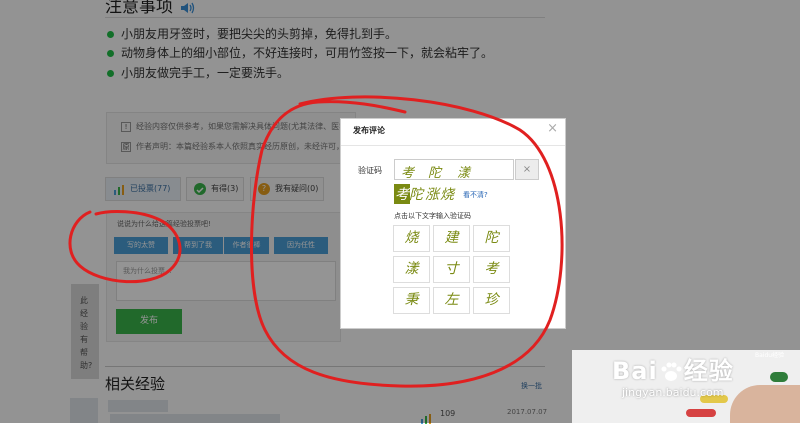  What do you see at coordinates (527, 169) in the screenshot?
I see `captcha-clear-button: ×` at bounding box center [527, 169].